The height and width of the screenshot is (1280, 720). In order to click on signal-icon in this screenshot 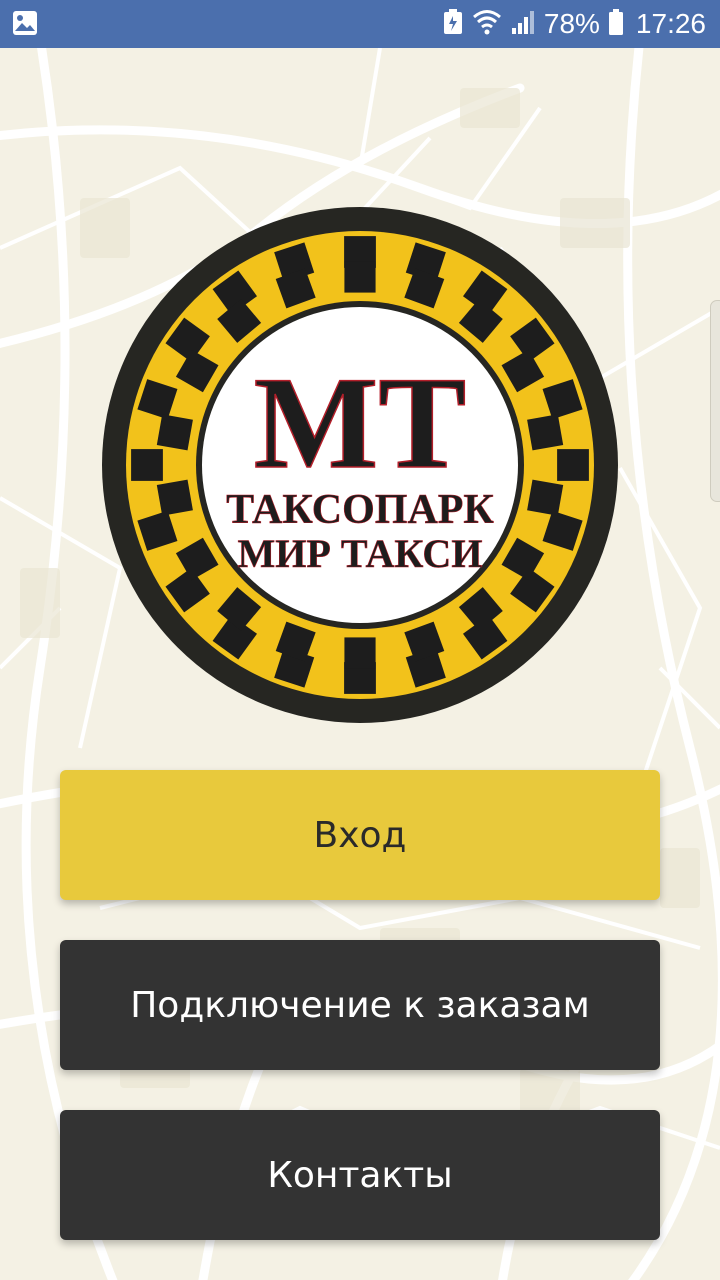, I will do `click(523, 24)`.